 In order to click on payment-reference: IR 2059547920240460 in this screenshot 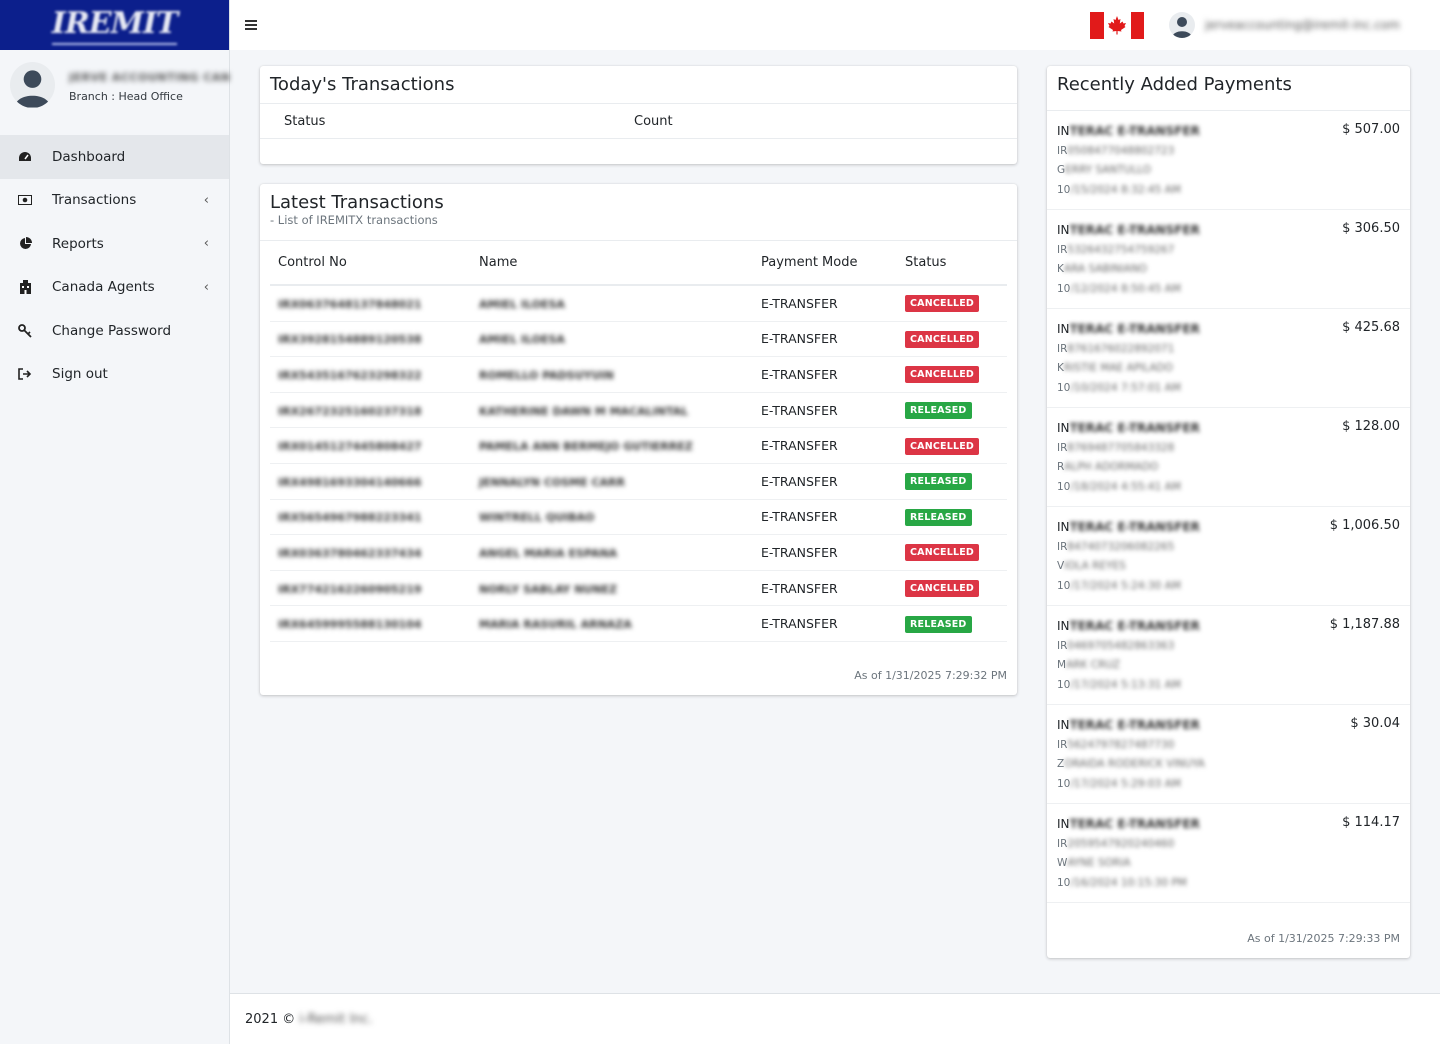, I will do `click(1228, 844)`.